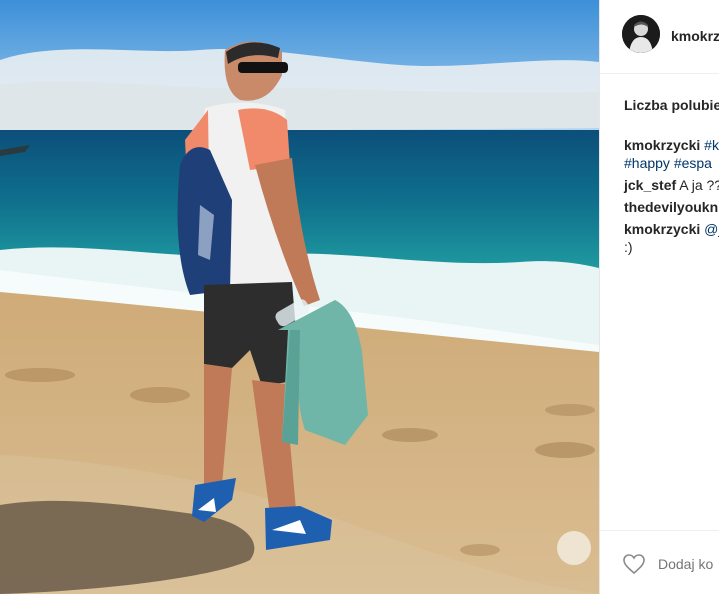  I want to click on comment-item: kmokrzycki #k #happy #espa, so click(671, 154).